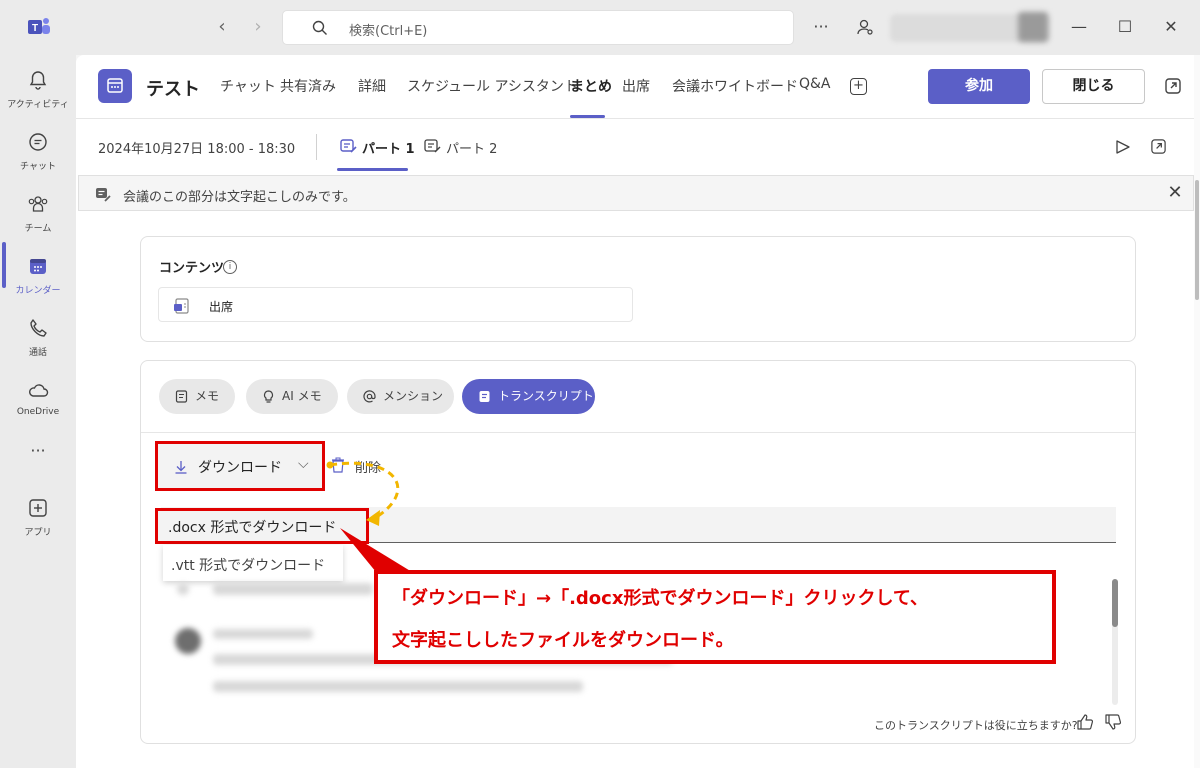  I want to click on search-bar: 検索(Ctrl+E), so click(538, 27).